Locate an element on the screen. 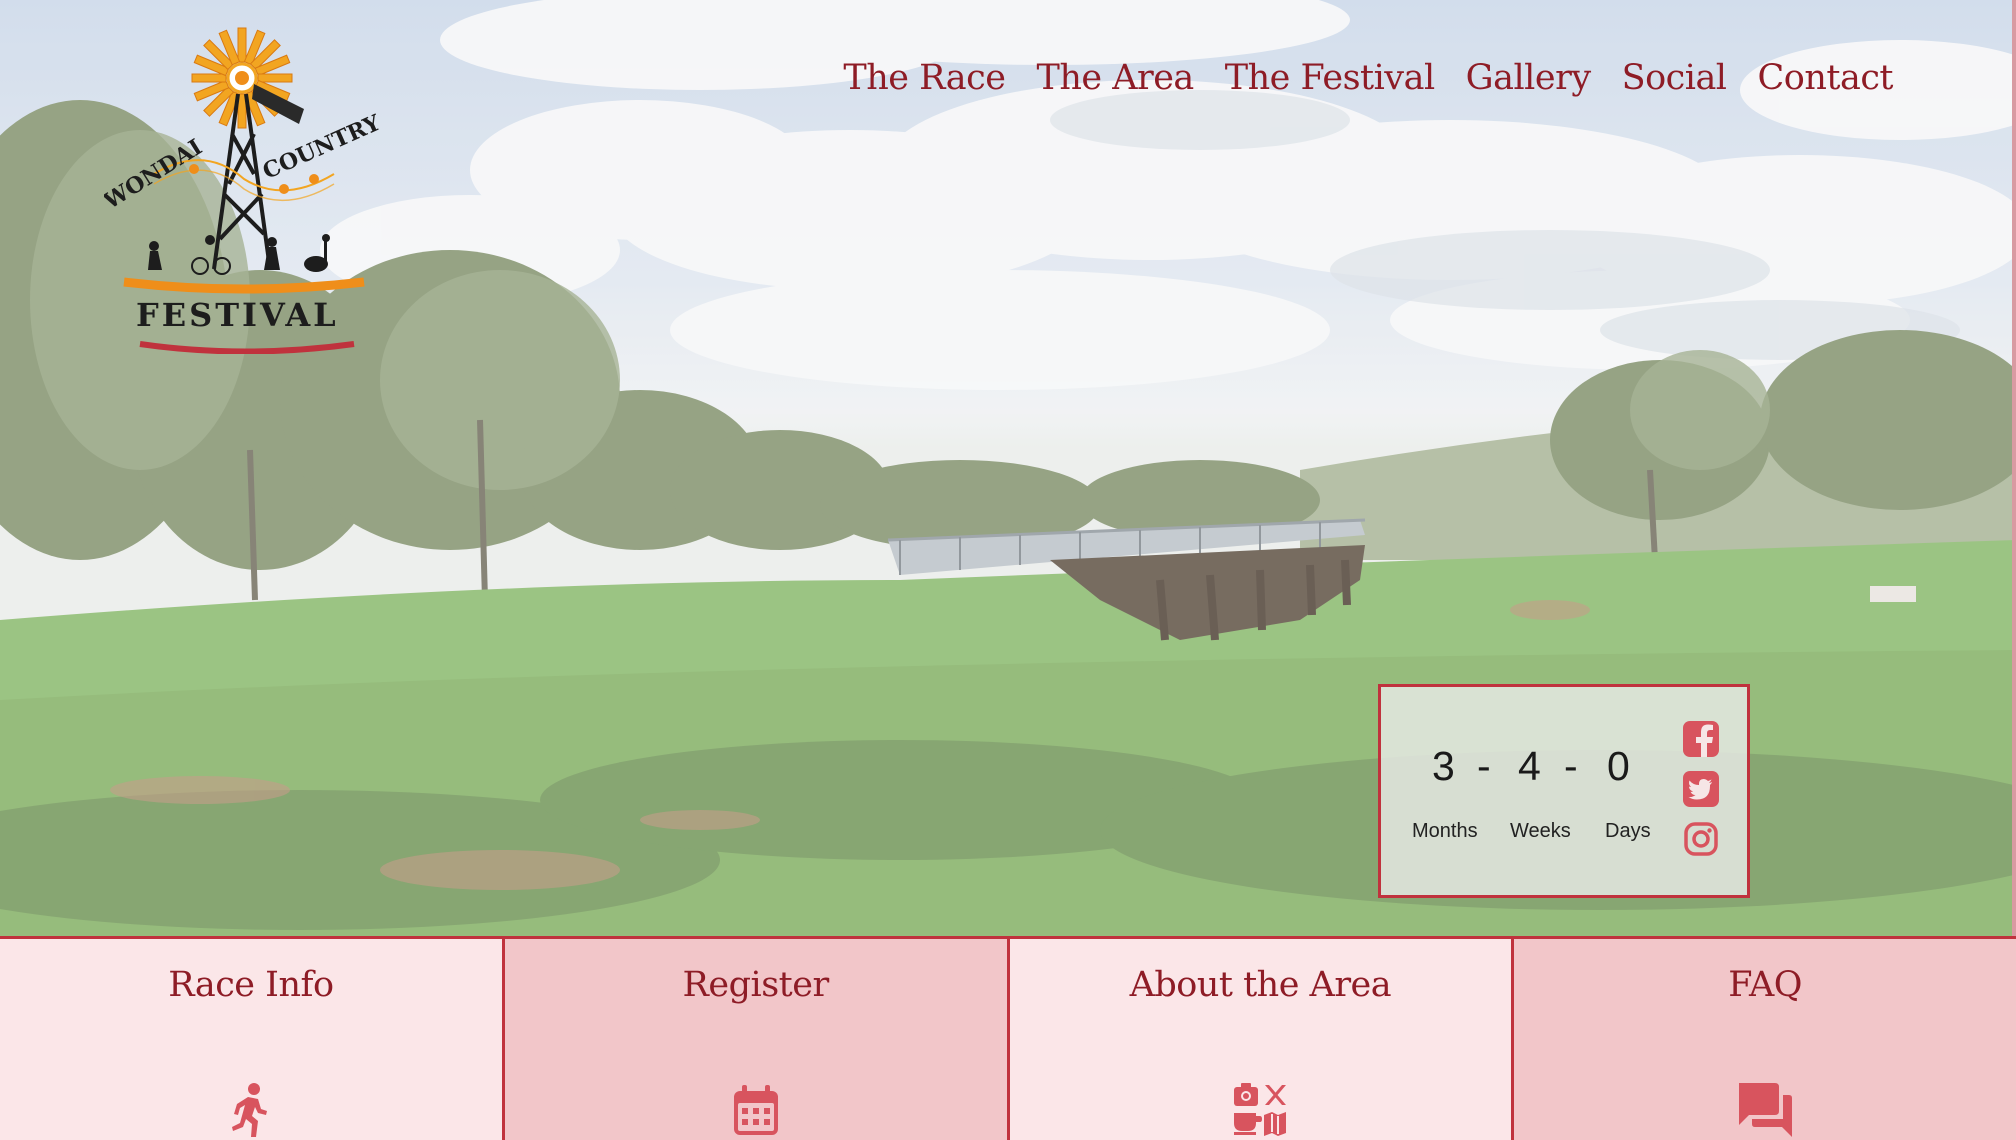 The width and height of the screenshot is (2016, 1140). nav-contact: Contact is located at coordinates (1826, 78).